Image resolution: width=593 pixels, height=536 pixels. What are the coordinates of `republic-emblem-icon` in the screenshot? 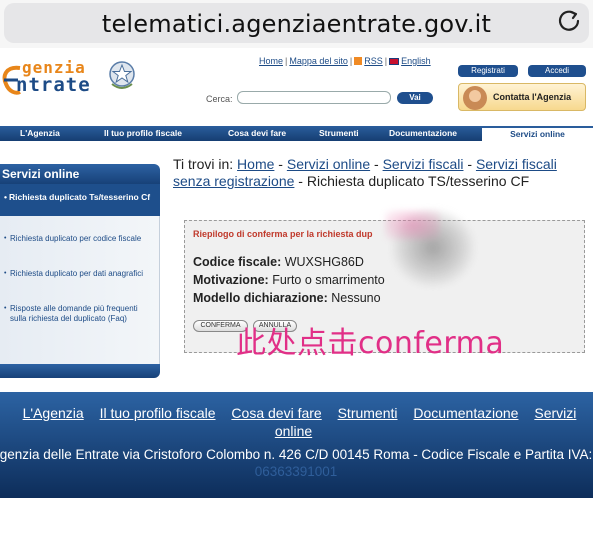 It's located at (122, 75).